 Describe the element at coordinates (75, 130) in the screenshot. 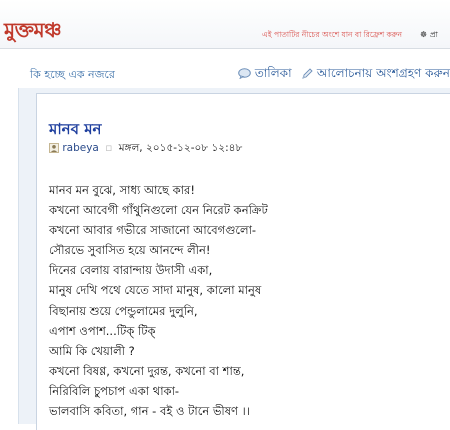

I see `post-title: মানব মন` at that location.